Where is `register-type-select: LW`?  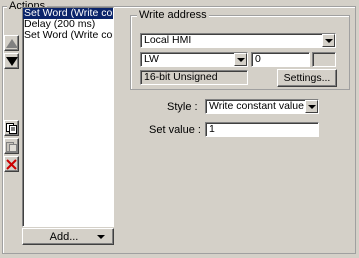 register-type-select: LW is located at coordinates (194, 59).